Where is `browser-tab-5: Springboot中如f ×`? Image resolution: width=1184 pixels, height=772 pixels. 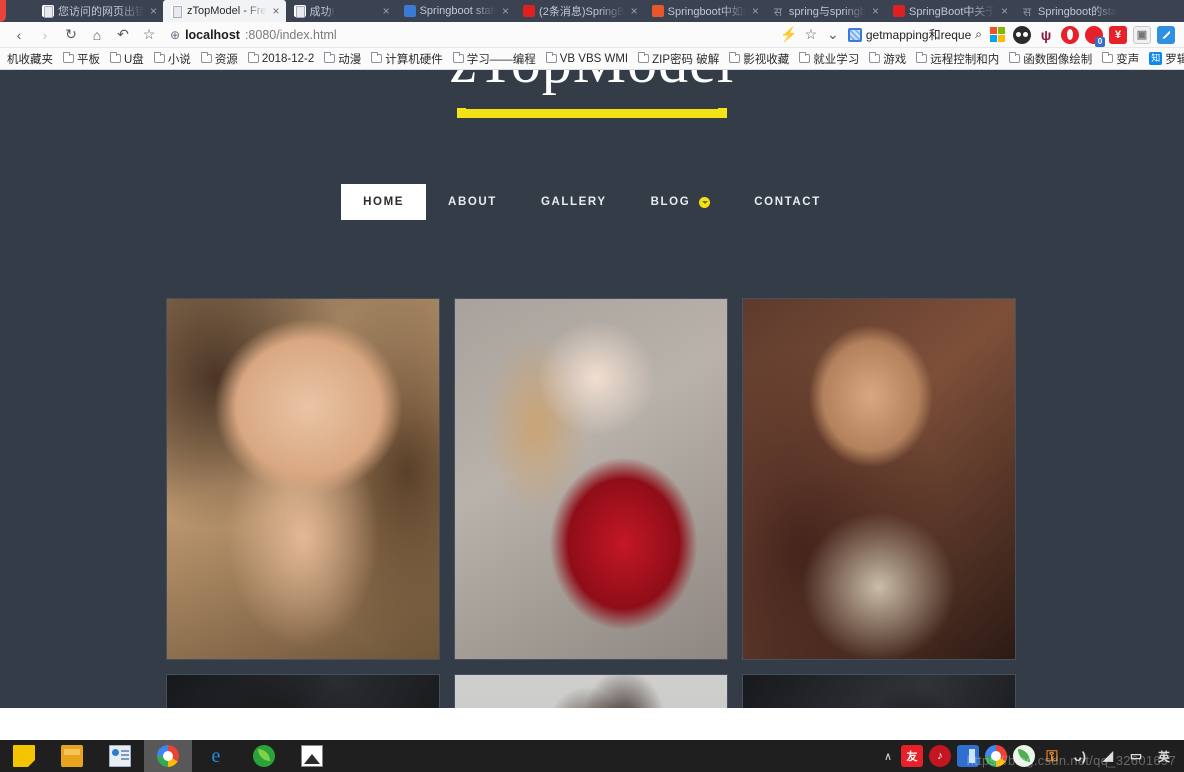 browser-tab-5: Springboot中如f × is located at coordinates (704, 11).